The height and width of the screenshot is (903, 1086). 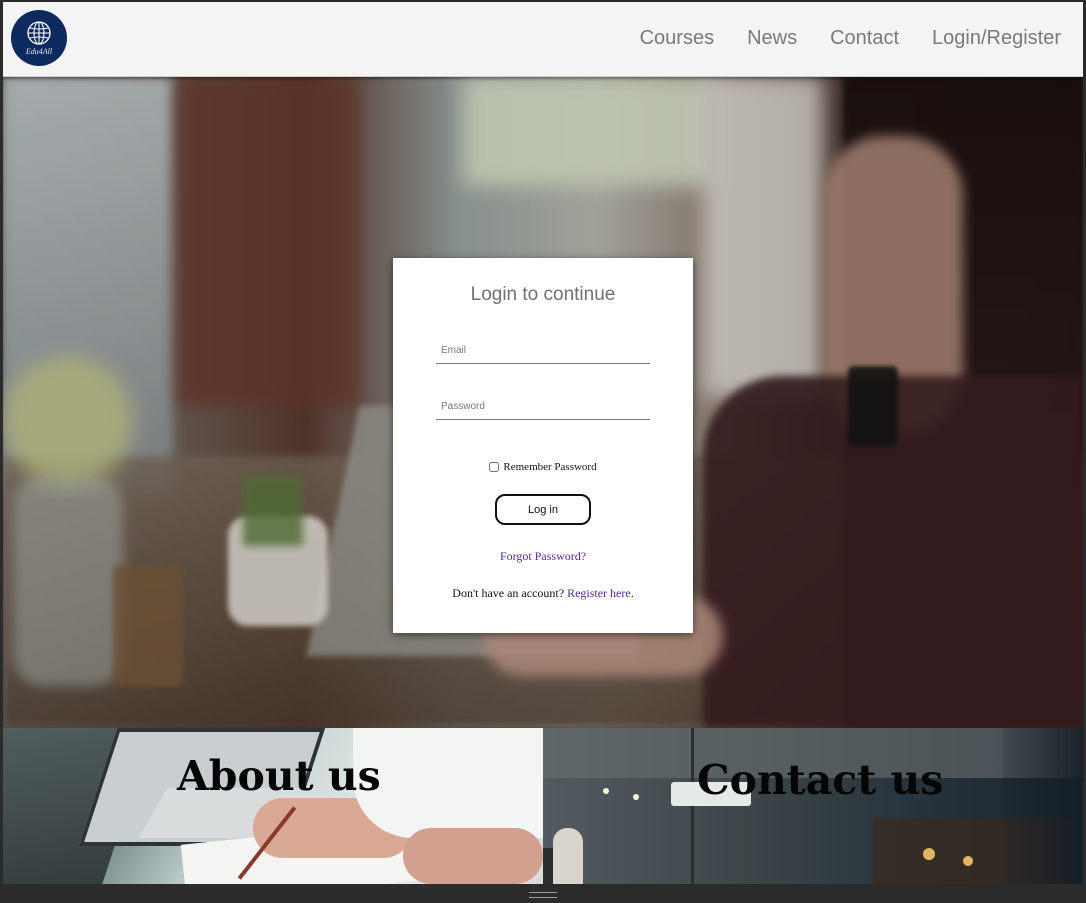 What do you see at coordinates (996, 38) in the screenshot?
I see `nav-login-register: Login/Register` at bounding box center [996, 38].